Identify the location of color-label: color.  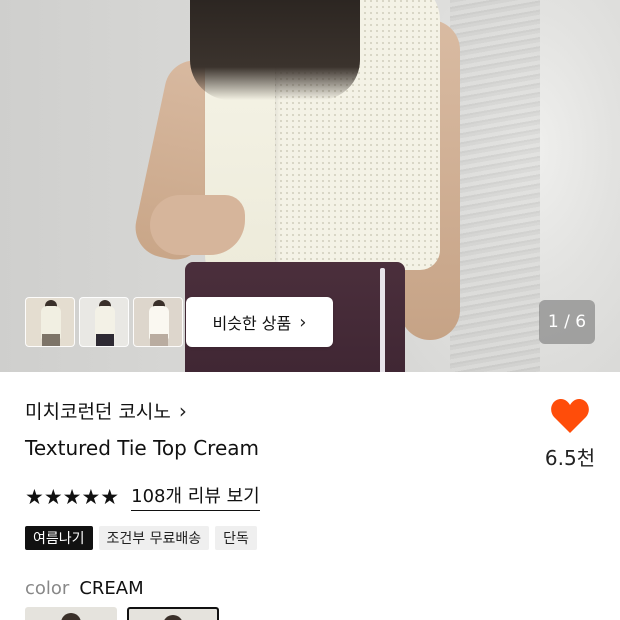
(47, 588).